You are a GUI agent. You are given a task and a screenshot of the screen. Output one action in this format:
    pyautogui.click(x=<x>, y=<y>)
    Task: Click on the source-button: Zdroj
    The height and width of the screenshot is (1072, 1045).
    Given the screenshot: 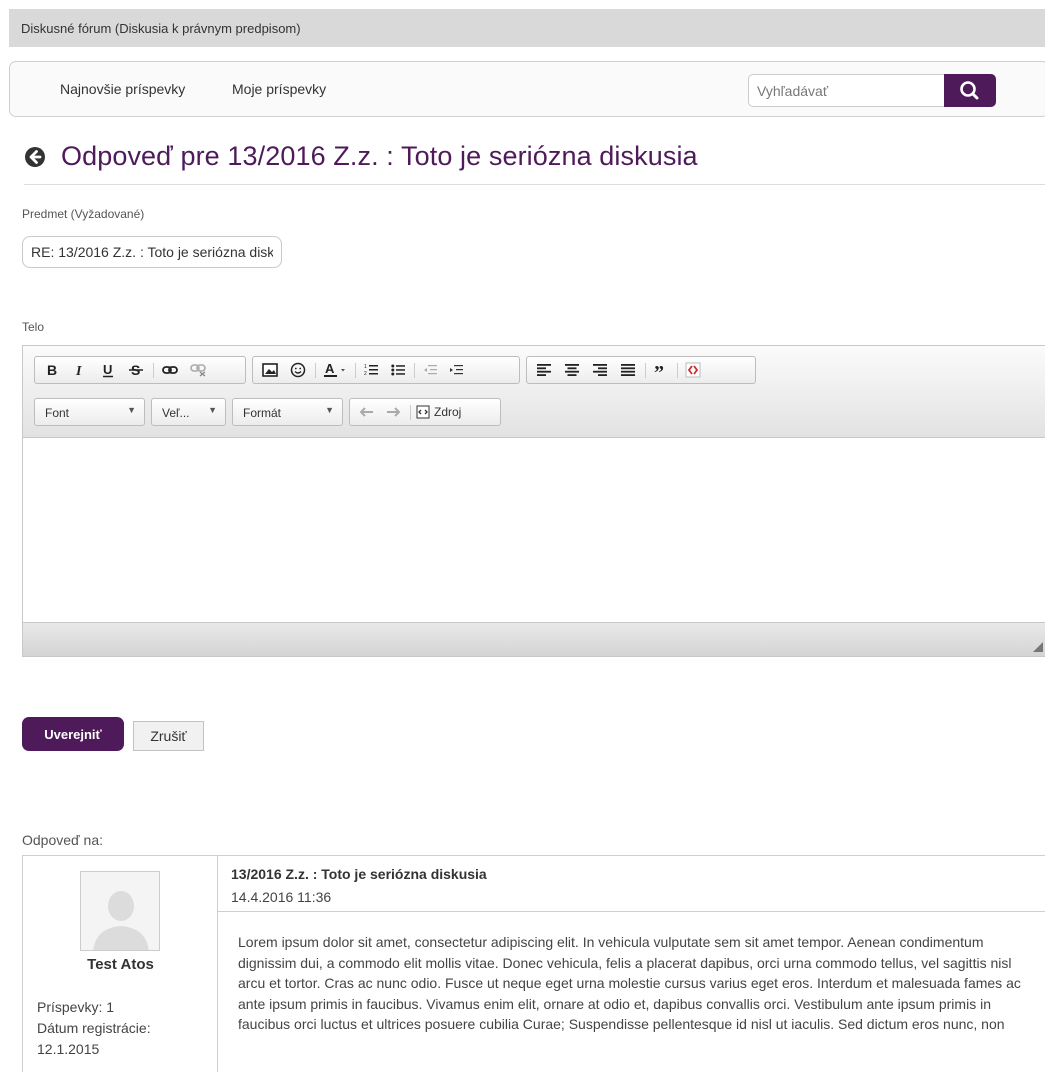 What is the action you would take?
    pyautogui.click(x=456, y=412)
    